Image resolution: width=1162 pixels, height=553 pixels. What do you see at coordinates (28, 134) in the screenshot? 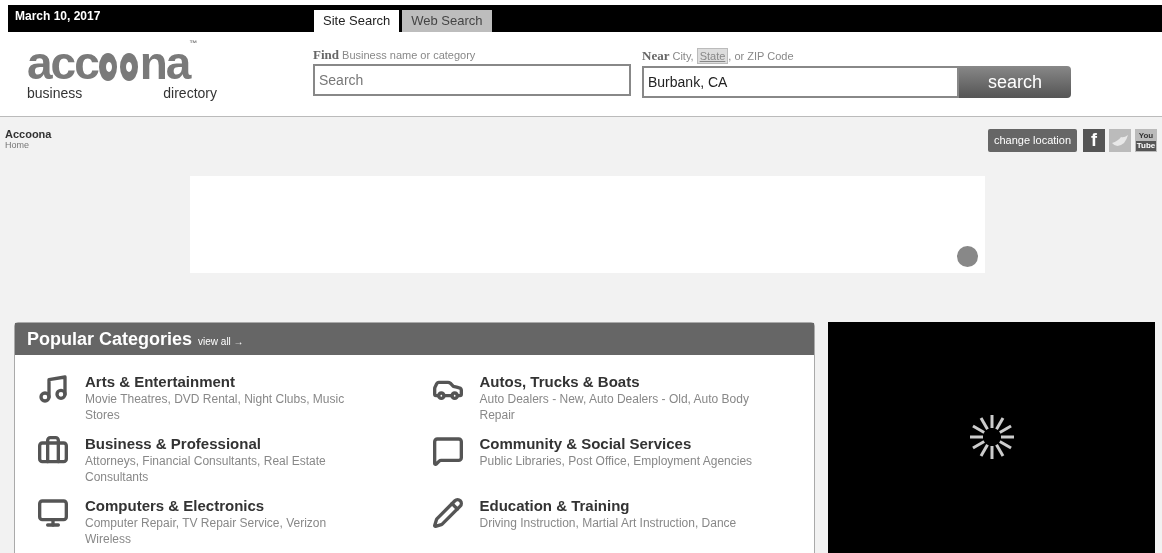
I see `breadcrumb-title: Accoona` at bounding box center [28, 134].